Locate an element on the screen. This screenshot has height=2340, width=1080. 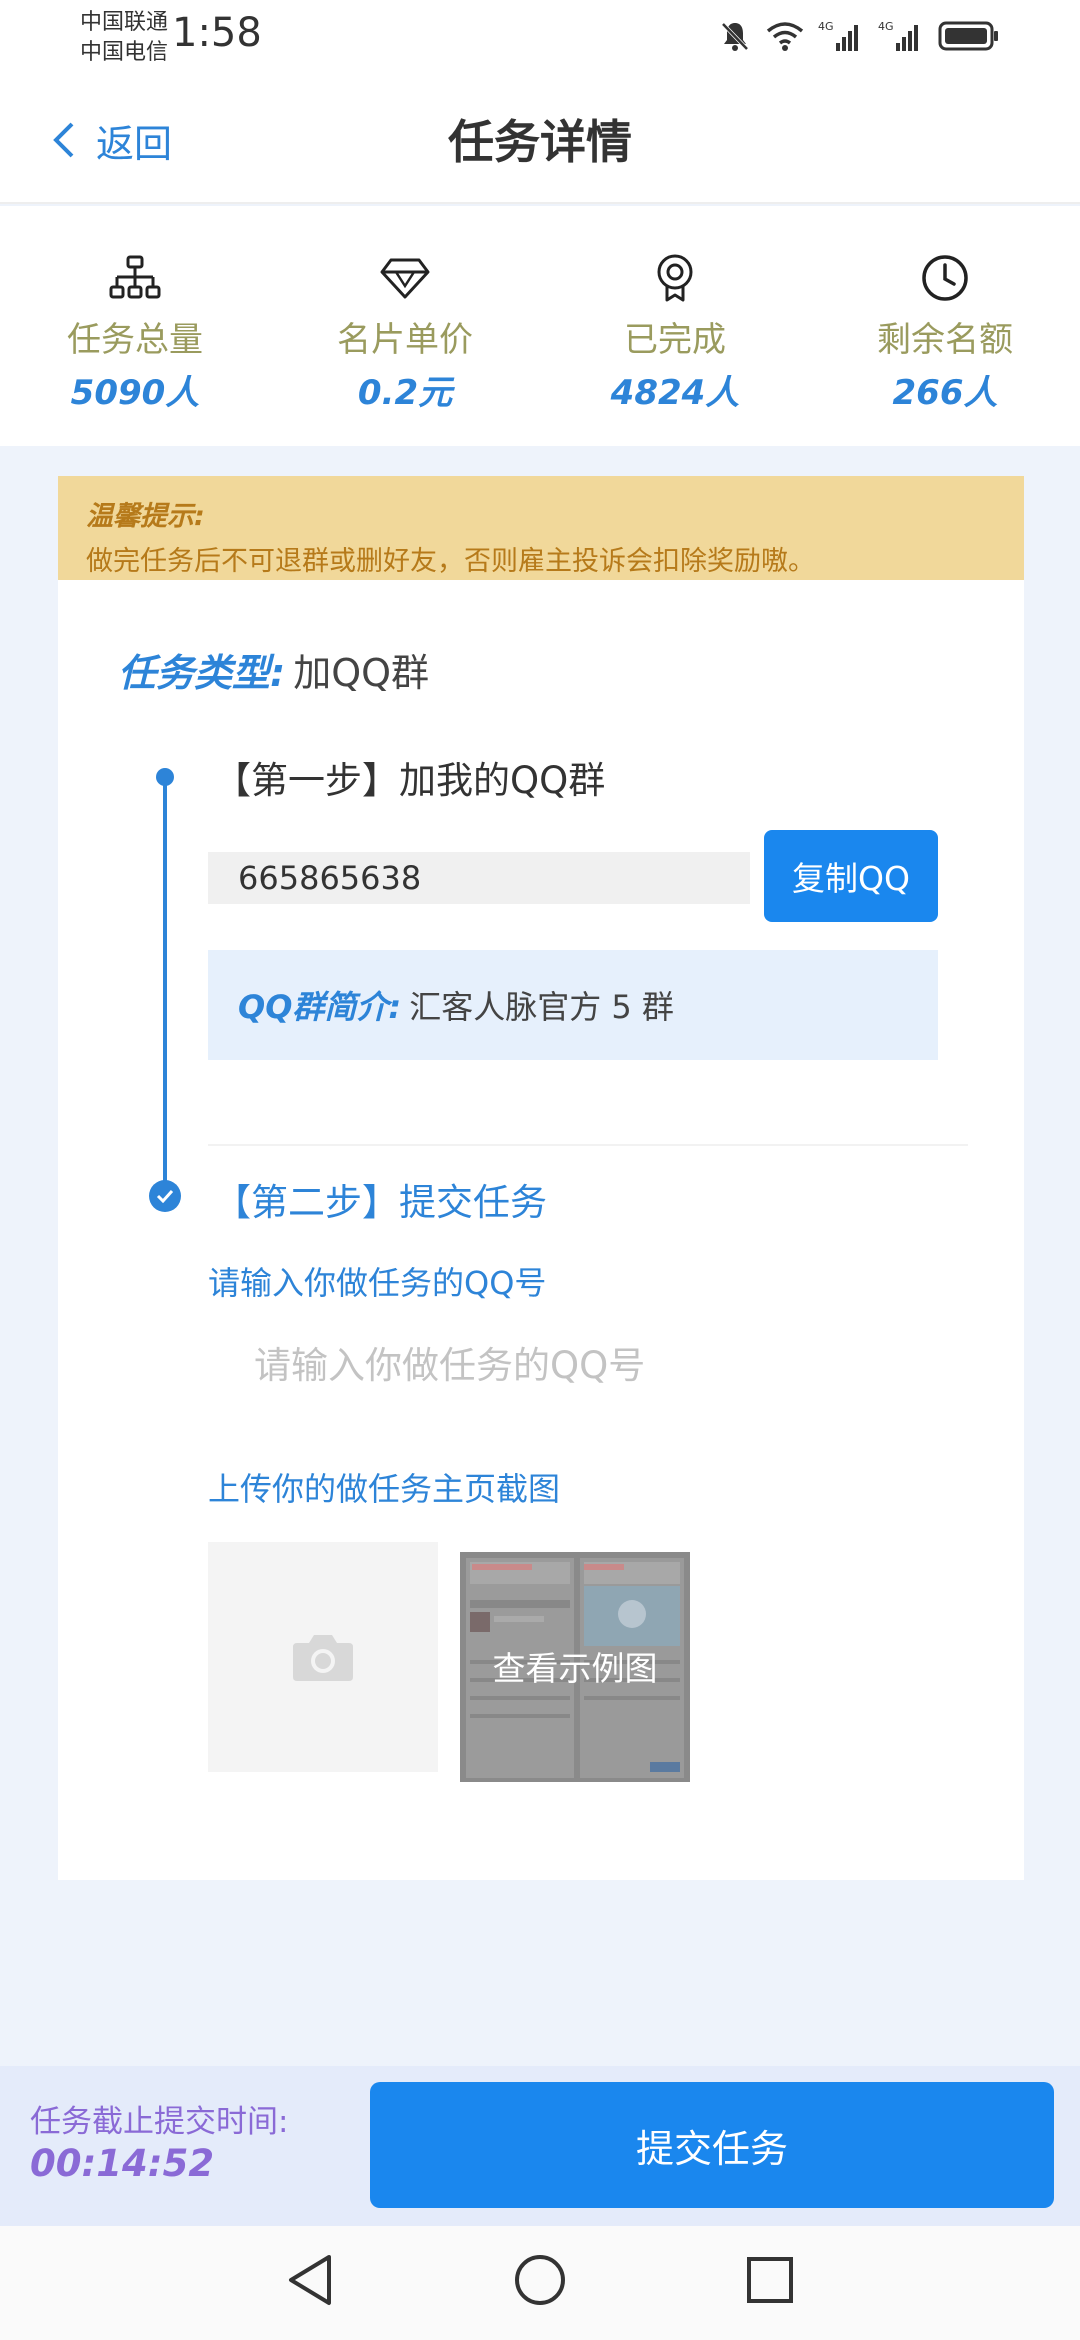
step2-title: 【第二步】提交任务 is located at coordinates (380, 1202).